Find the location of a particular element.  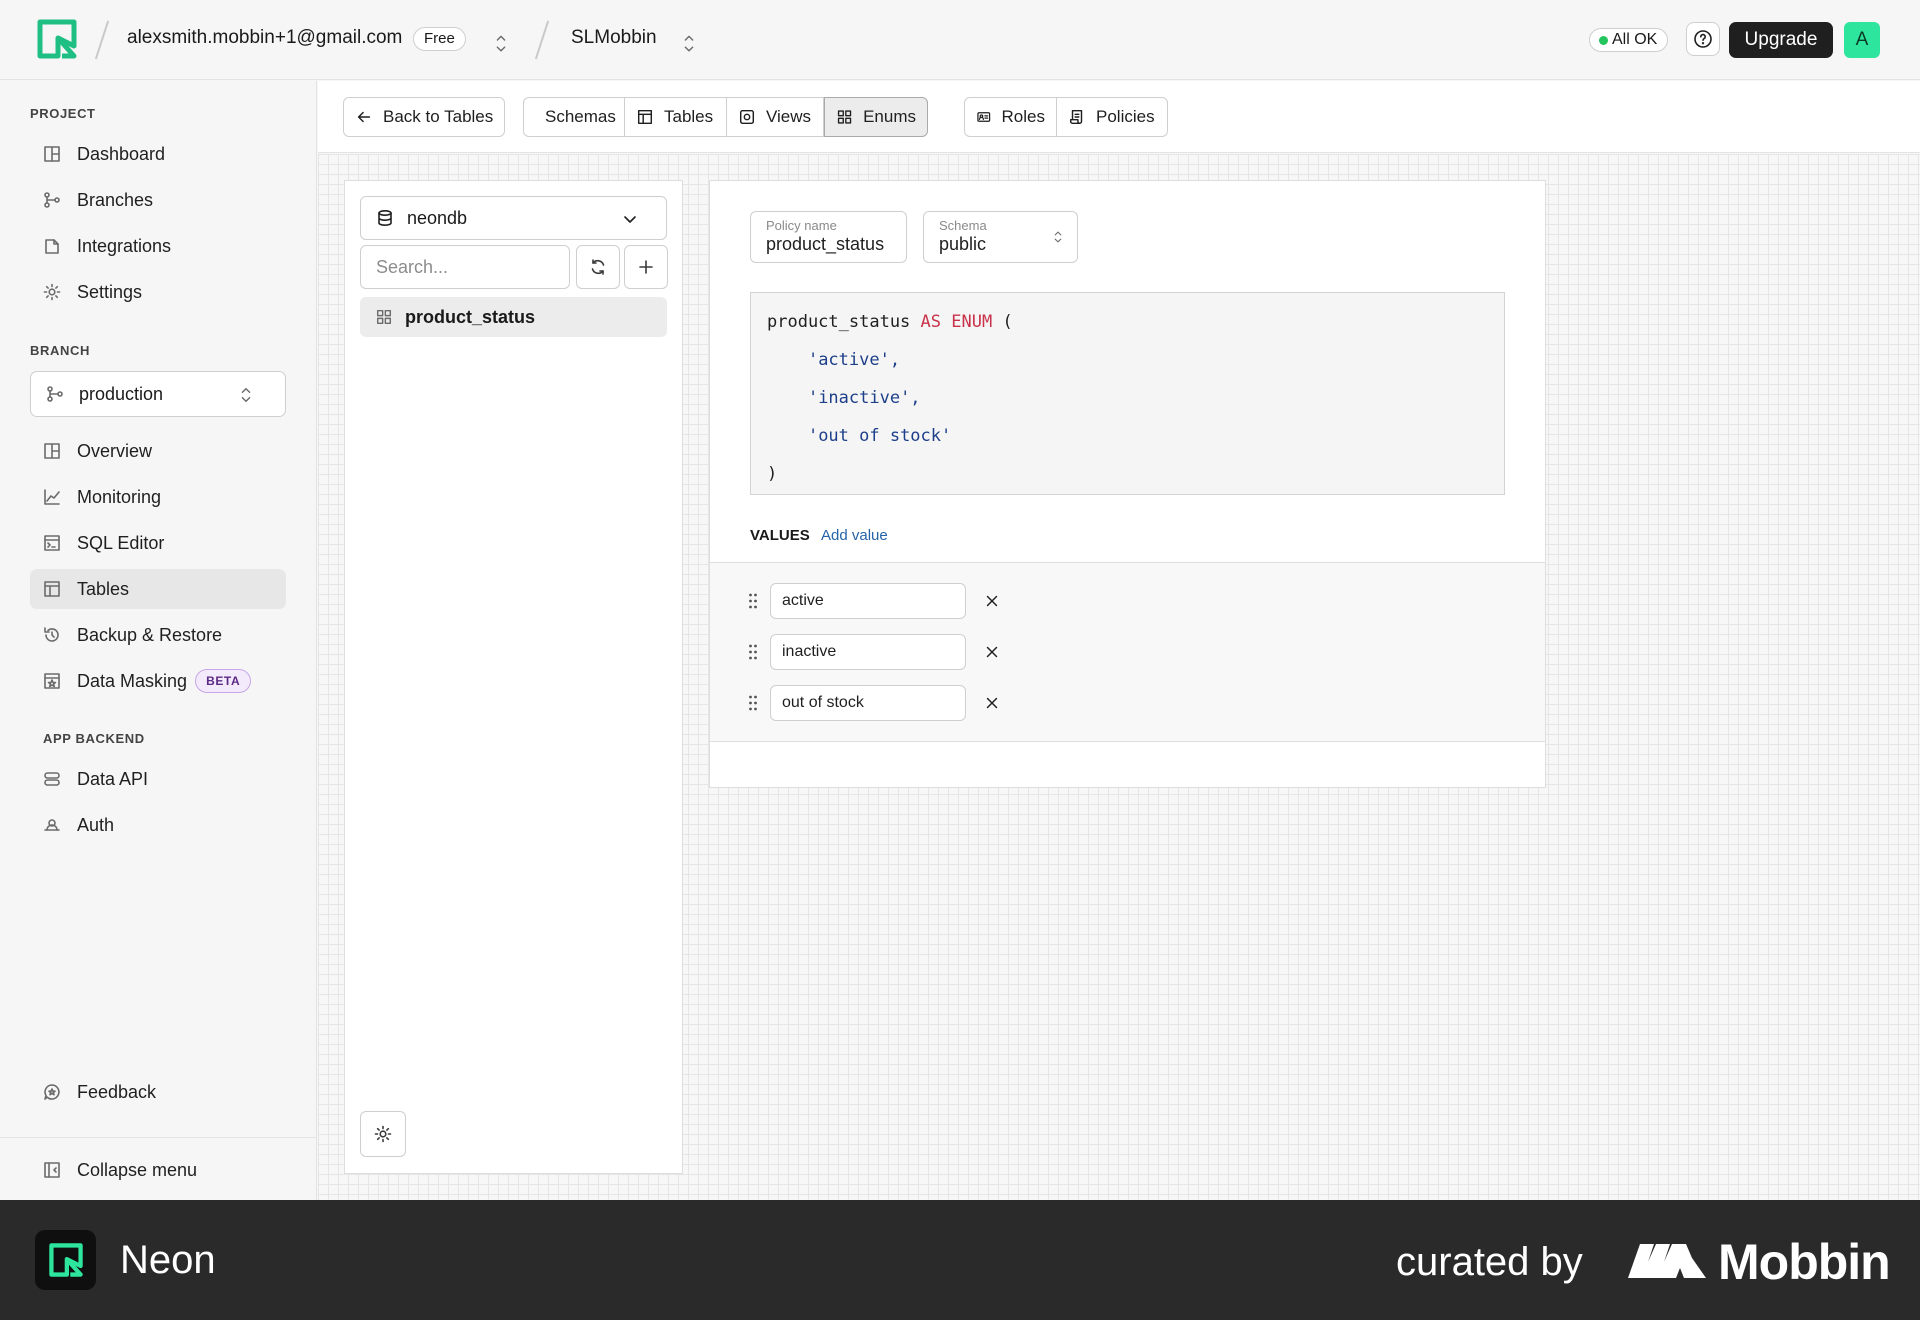

back-to-tables-button: Back to Tables is located at coordinates (424, 117).